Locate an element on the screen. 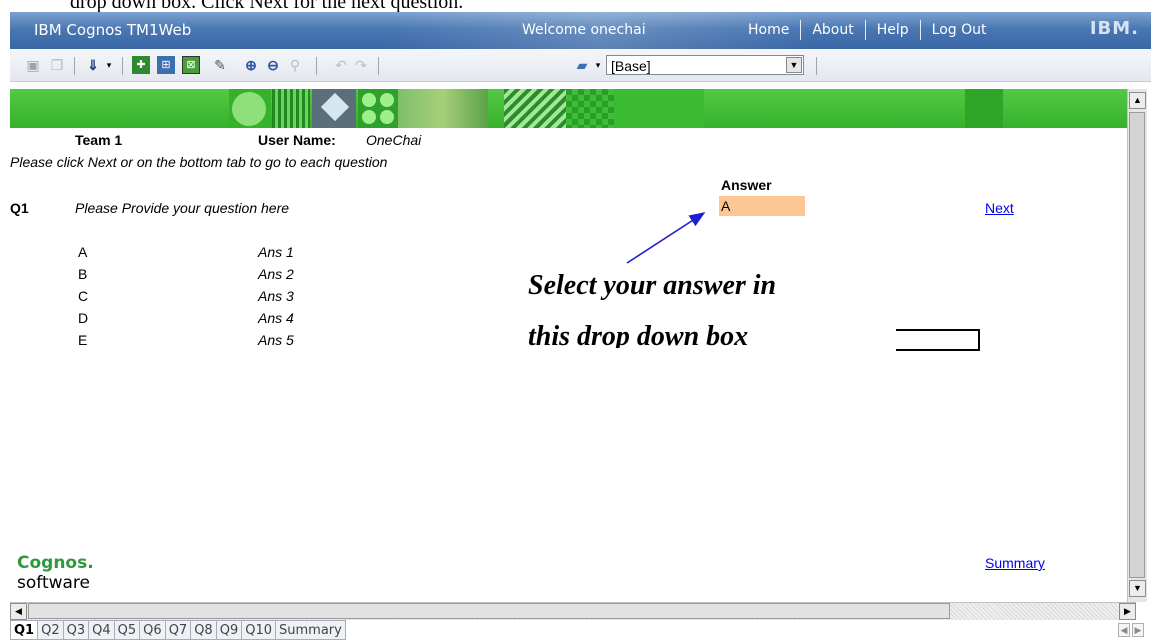 The image size is (1151, 641). chevron-down-icon: ▼ is located at coordinates (794, 65).